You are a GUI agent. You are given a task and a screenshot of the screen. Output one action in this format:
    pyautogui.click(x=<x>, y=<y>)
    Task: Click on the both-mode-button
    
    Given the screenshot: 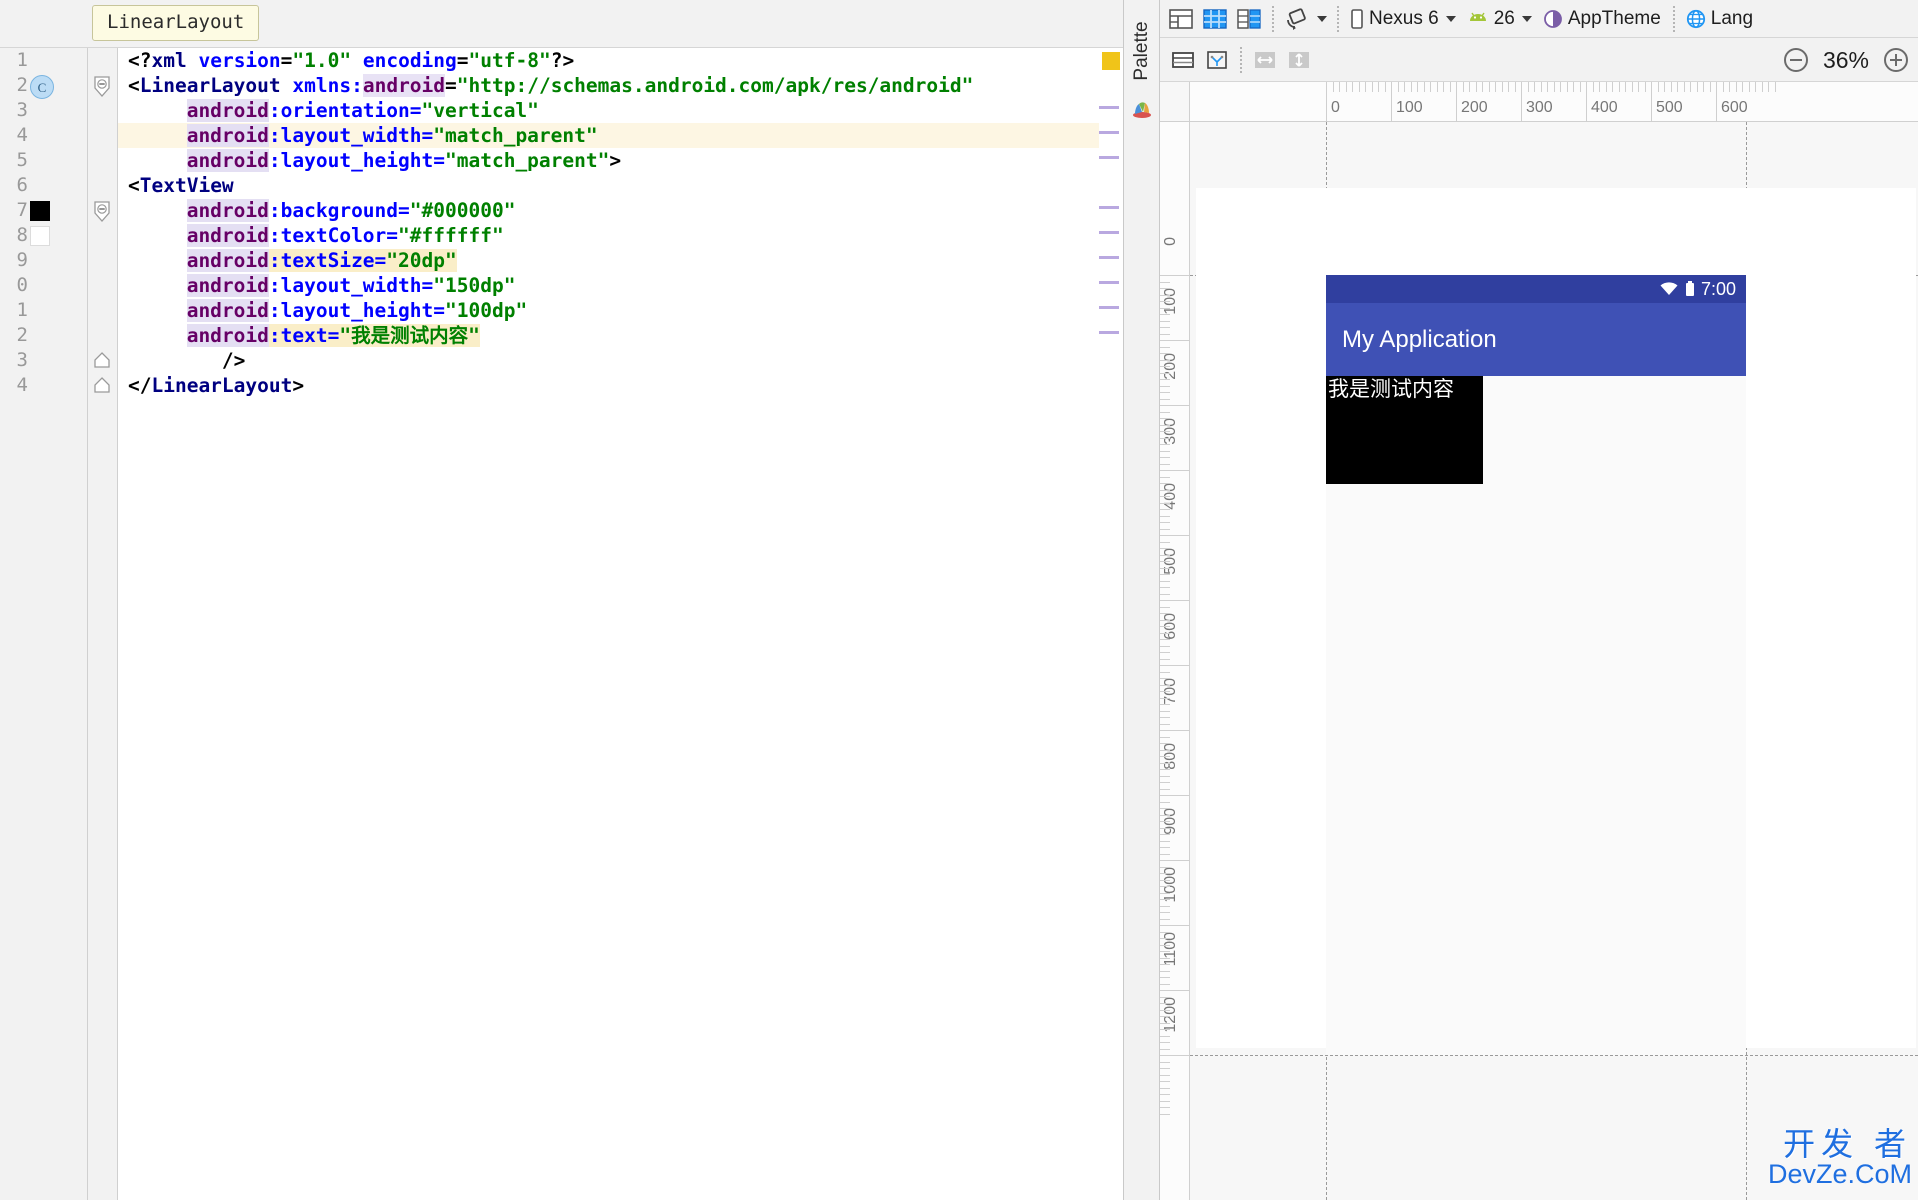 What is the action you would take?
    pyautogui.click(x=1249, y=19)
    